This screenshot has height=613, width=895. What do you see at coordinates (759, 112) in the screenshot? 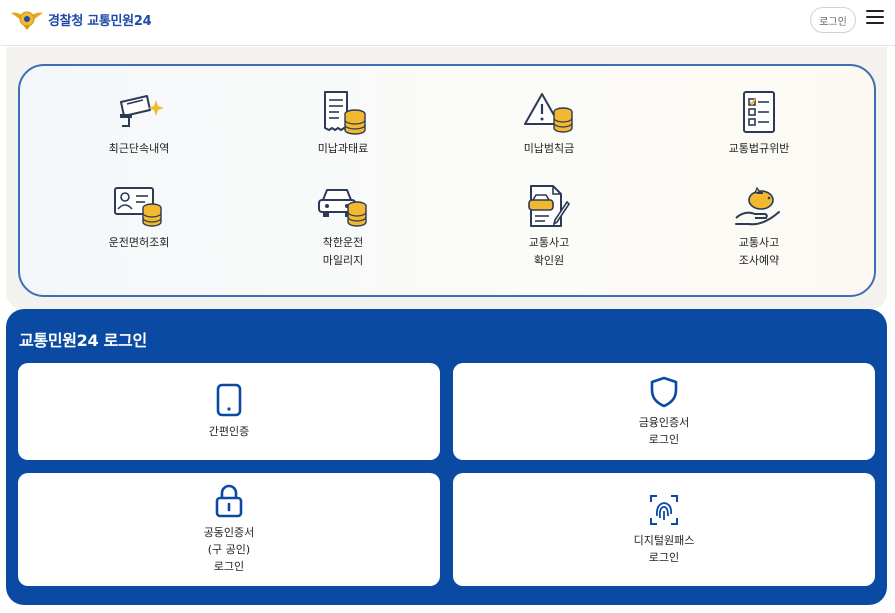
I see `checklist-icon` at bounding box center [759, 112].